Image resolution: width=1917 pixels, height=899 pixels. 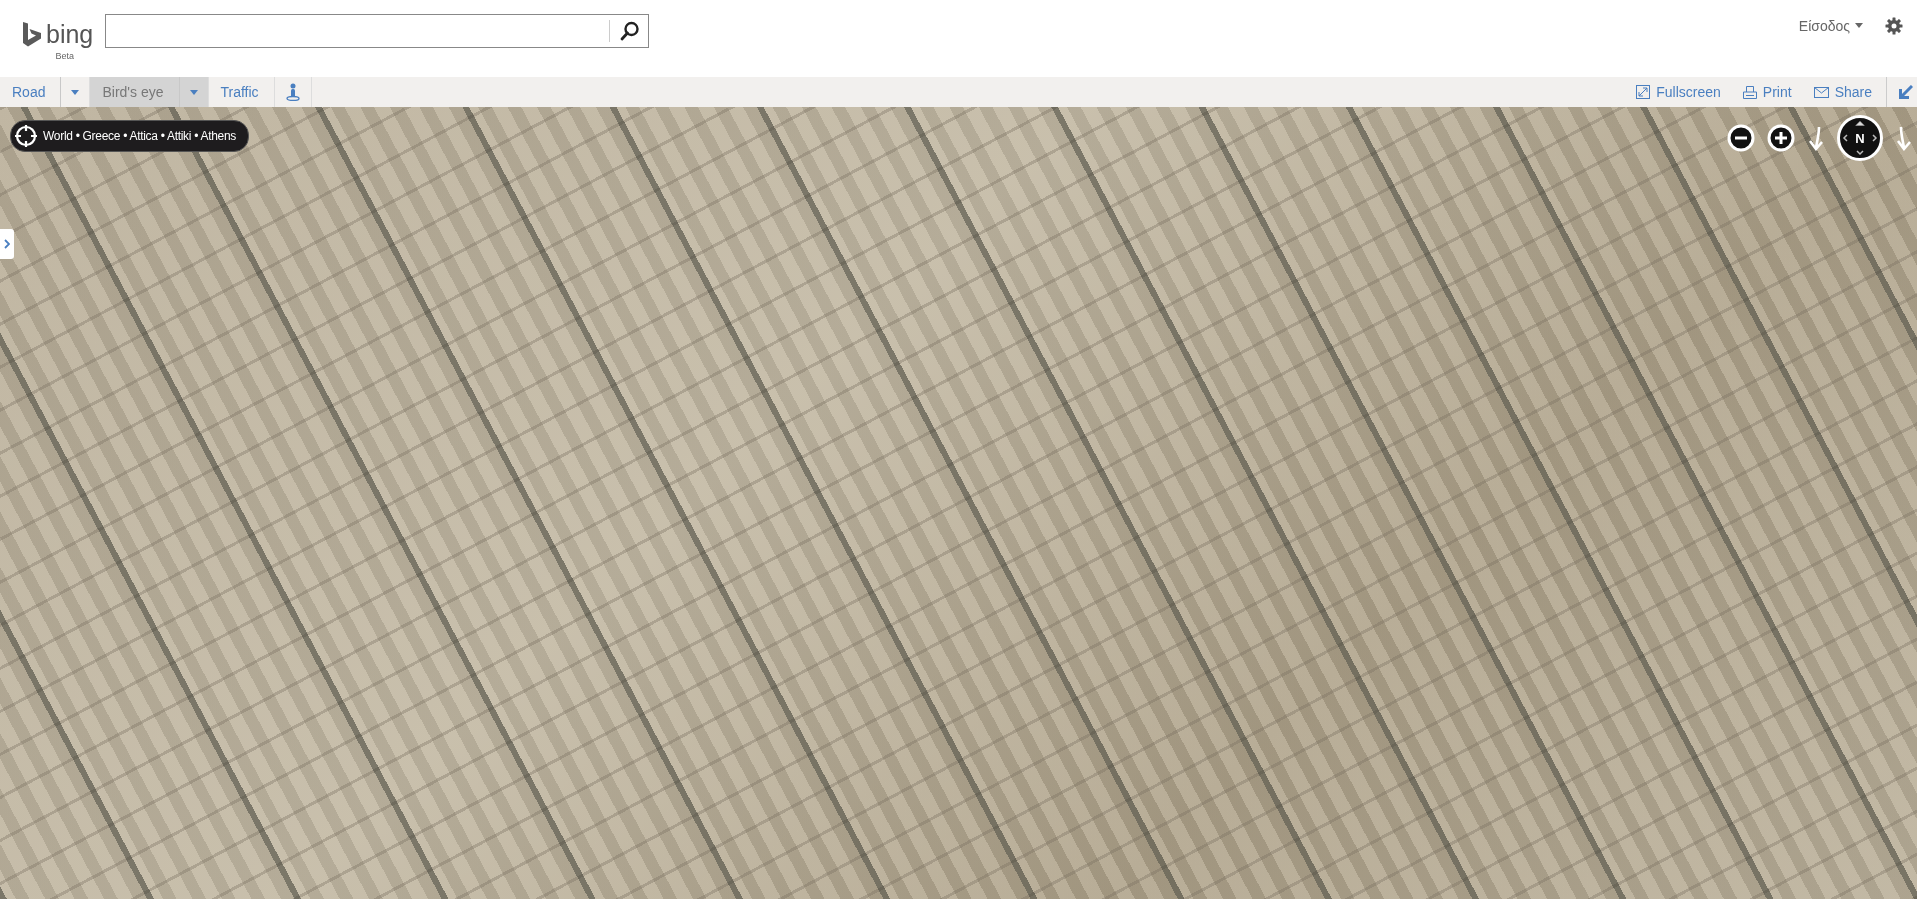 I want to click on zoom-out-icon, so click(x=1741, y=138).